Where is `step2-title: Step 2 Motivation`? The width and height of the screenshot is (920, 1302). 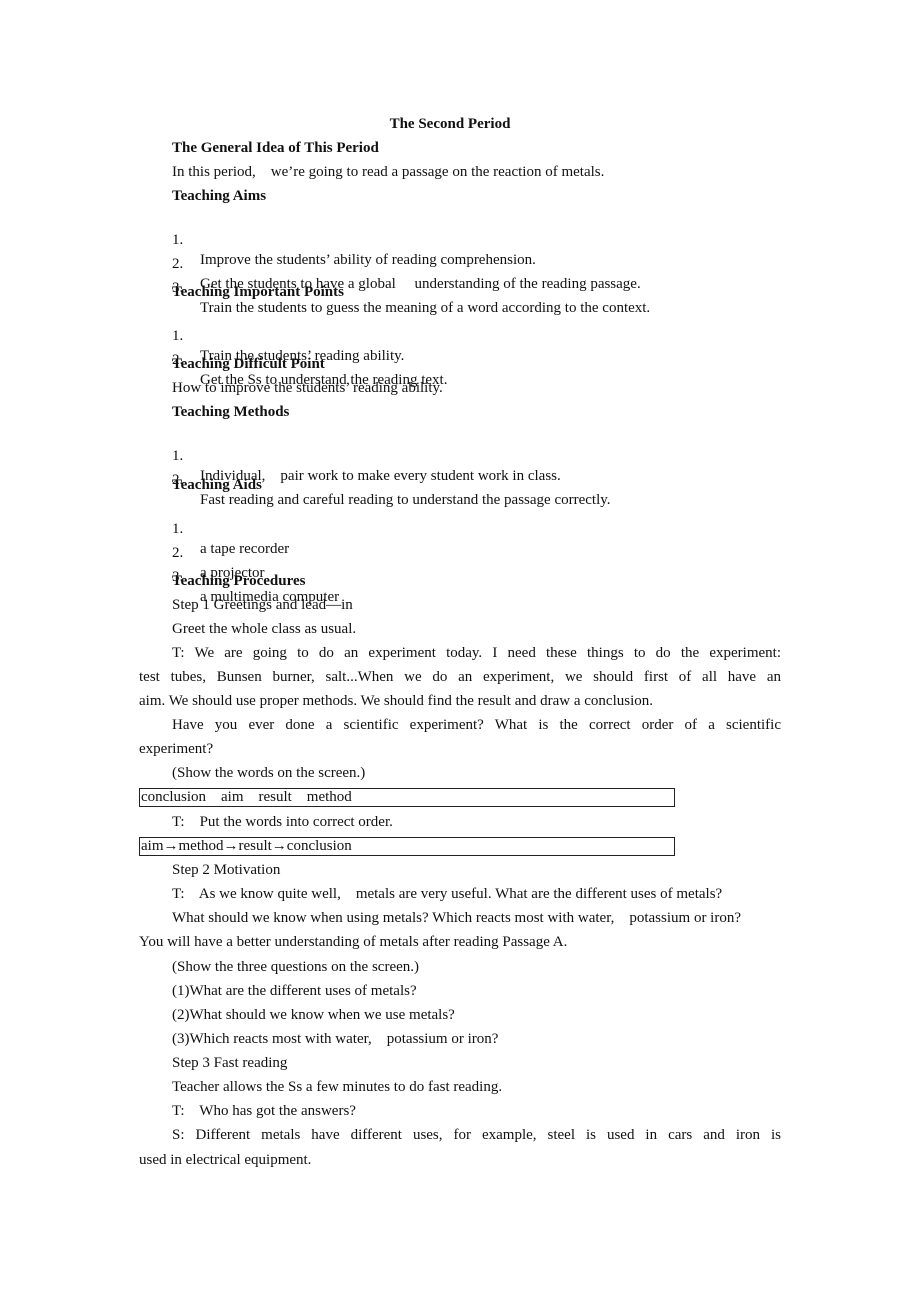 step2-title: Step 2 Motivation is located at coordinates (226, 870).